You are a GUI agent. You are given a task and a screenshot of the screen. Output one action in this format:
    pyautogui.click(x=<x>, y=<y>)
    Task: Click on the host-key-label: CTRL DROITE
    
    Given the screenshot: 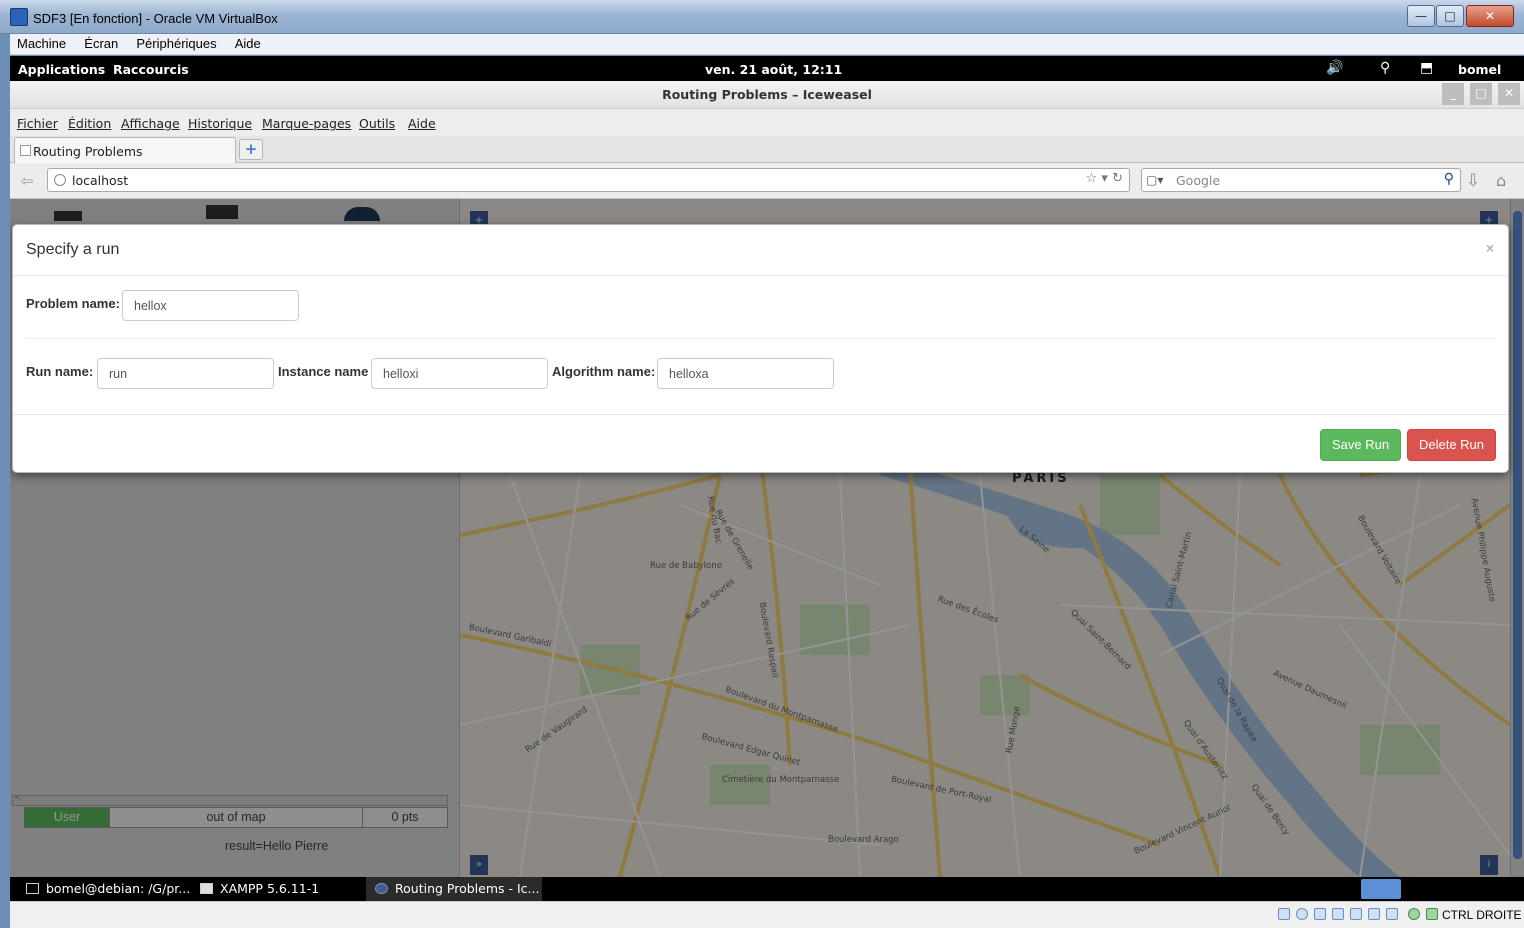 What is the action you would take?
    pyautogui.click(x=1482, y=915)
    